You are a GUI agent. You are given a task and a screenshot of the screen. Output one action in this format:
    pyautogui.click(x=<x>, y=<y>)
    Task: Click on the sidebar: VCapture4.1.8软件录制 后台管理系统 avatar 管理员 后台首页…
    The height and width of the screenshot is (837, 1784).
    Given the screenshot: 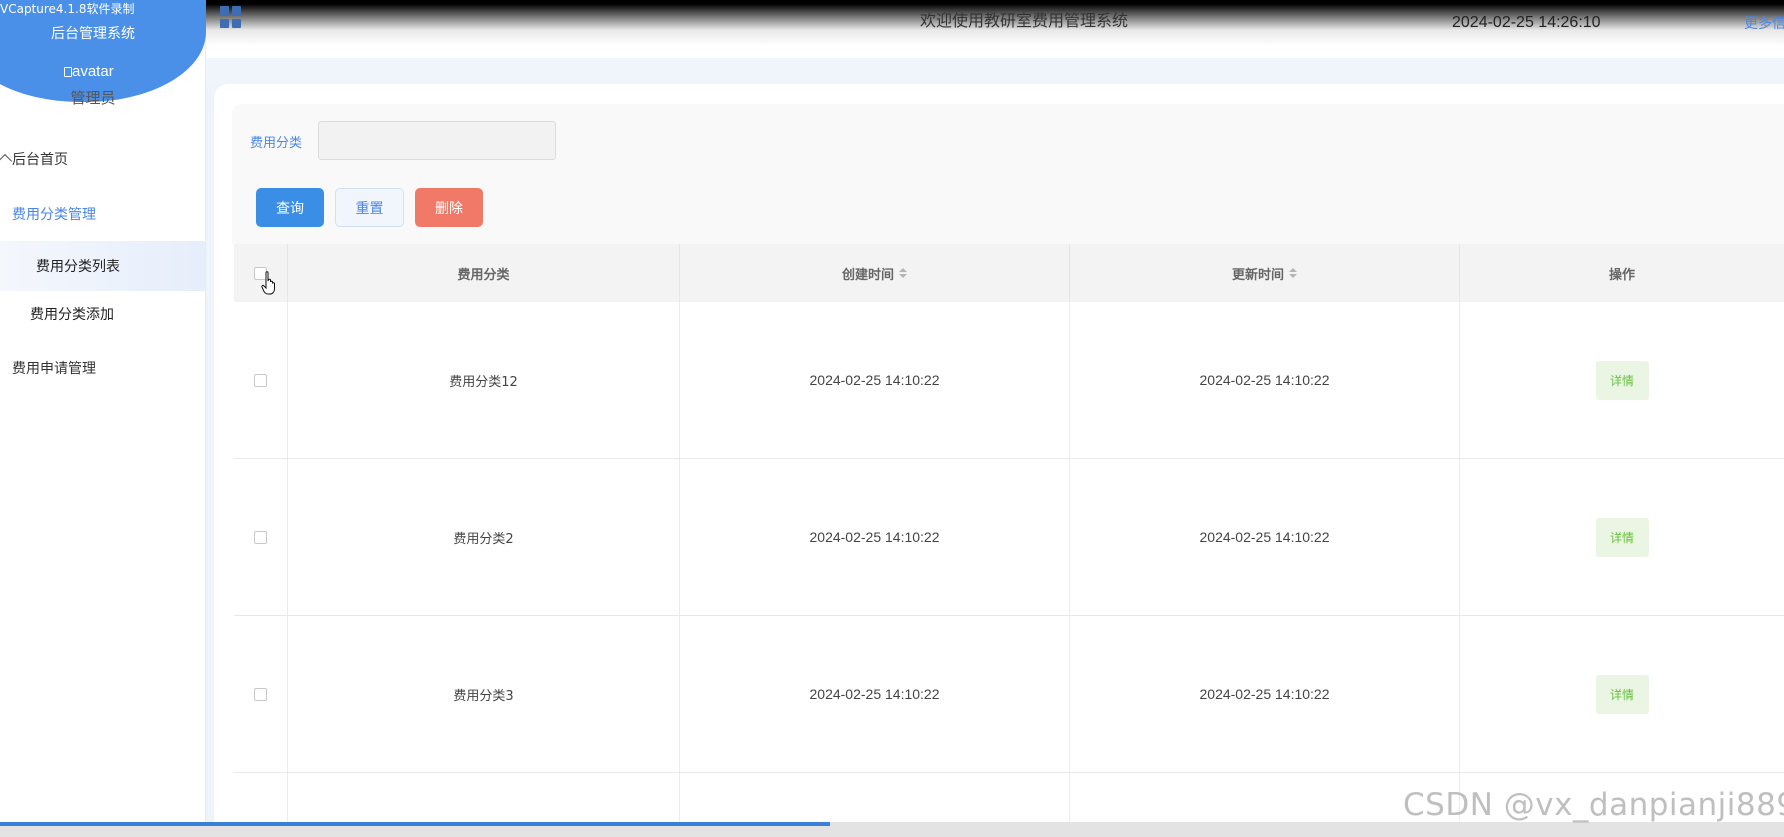 What is the action you would take?
    pyautogui.click(x=103, y=418)
    